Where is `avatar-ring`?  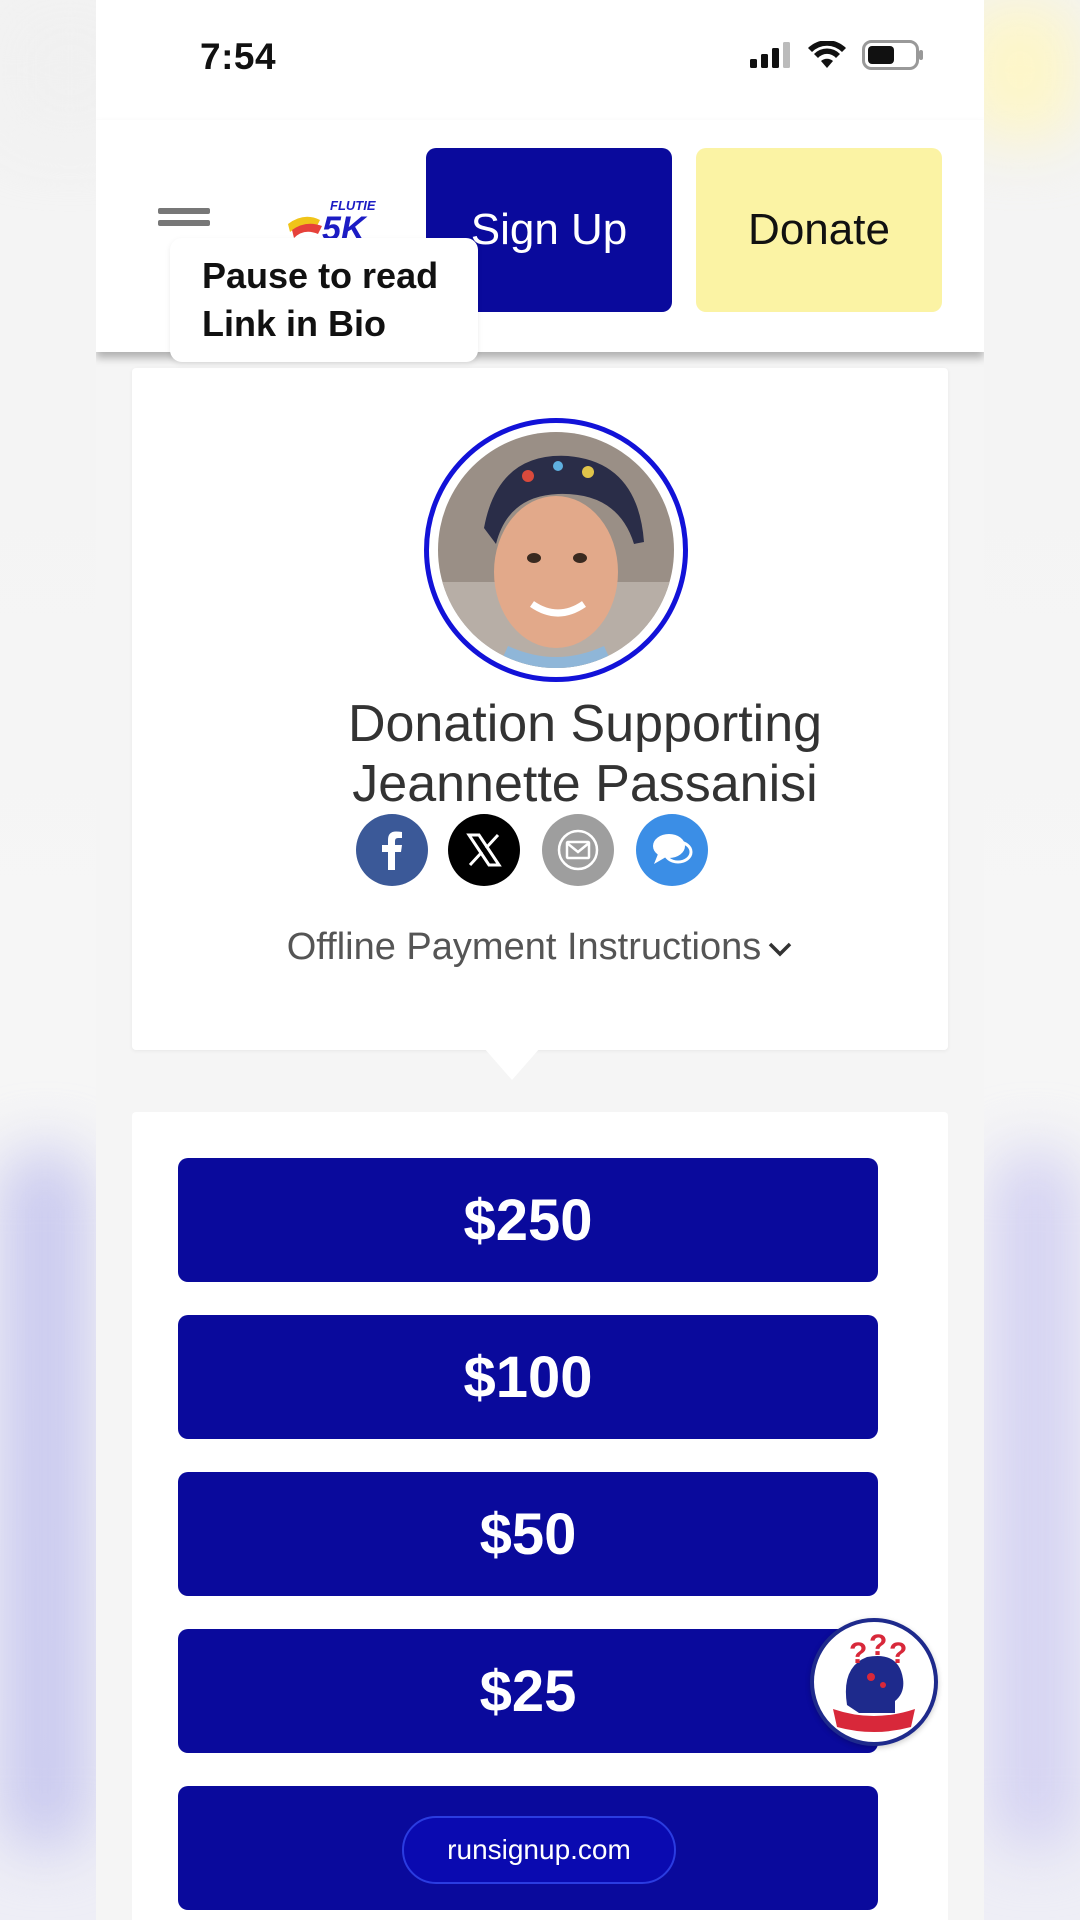
avatar-ring is located at coordinates (556, 550).